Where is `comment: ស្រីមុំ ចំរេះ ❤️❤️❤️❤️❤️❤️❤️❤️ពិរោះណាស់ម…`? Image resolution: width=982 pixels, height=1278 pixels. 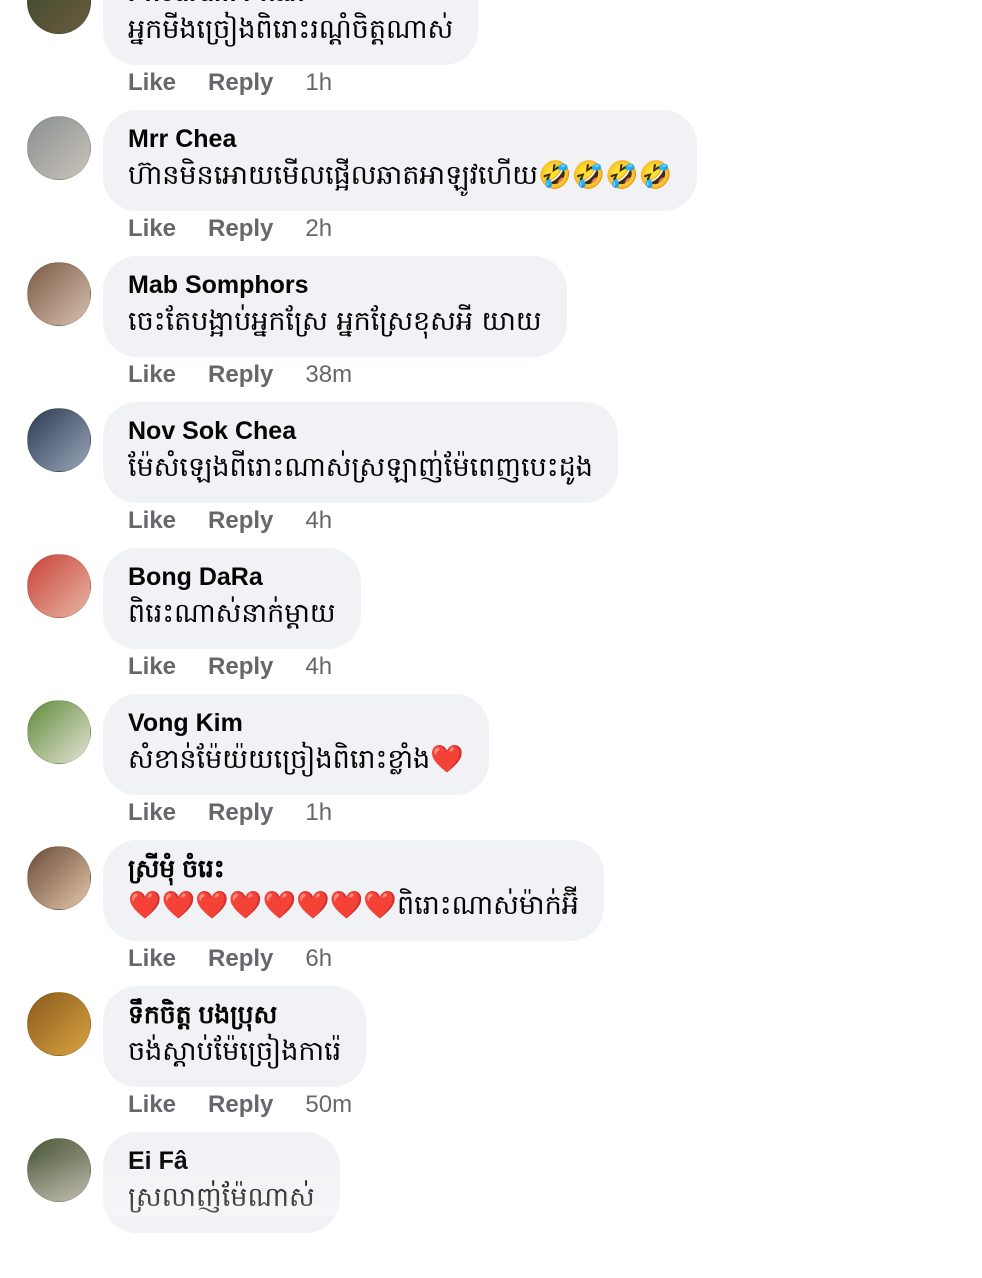
comment: ស្រីមុំ ចំរេះ ❤️❤️❤️❤️❤️❤️❤️❤️ពិរោះណាស់ម… is located at coordinates (491, 913).